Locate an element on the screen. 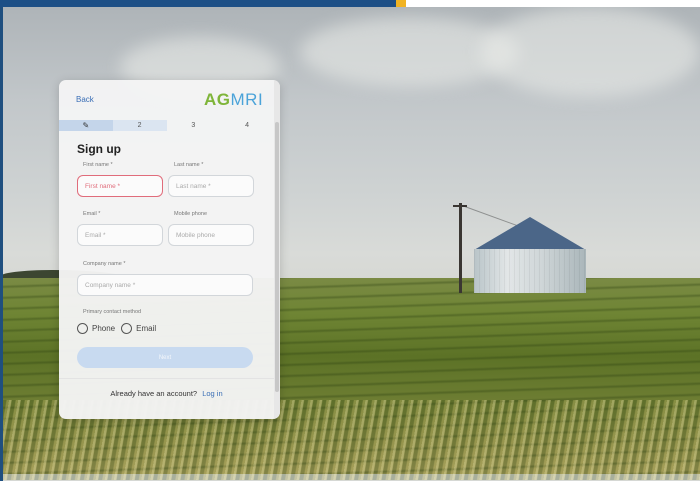 Image resolution: width=700 pixels, height=481 pixels. email-radio is located at coordinates (127, 328).